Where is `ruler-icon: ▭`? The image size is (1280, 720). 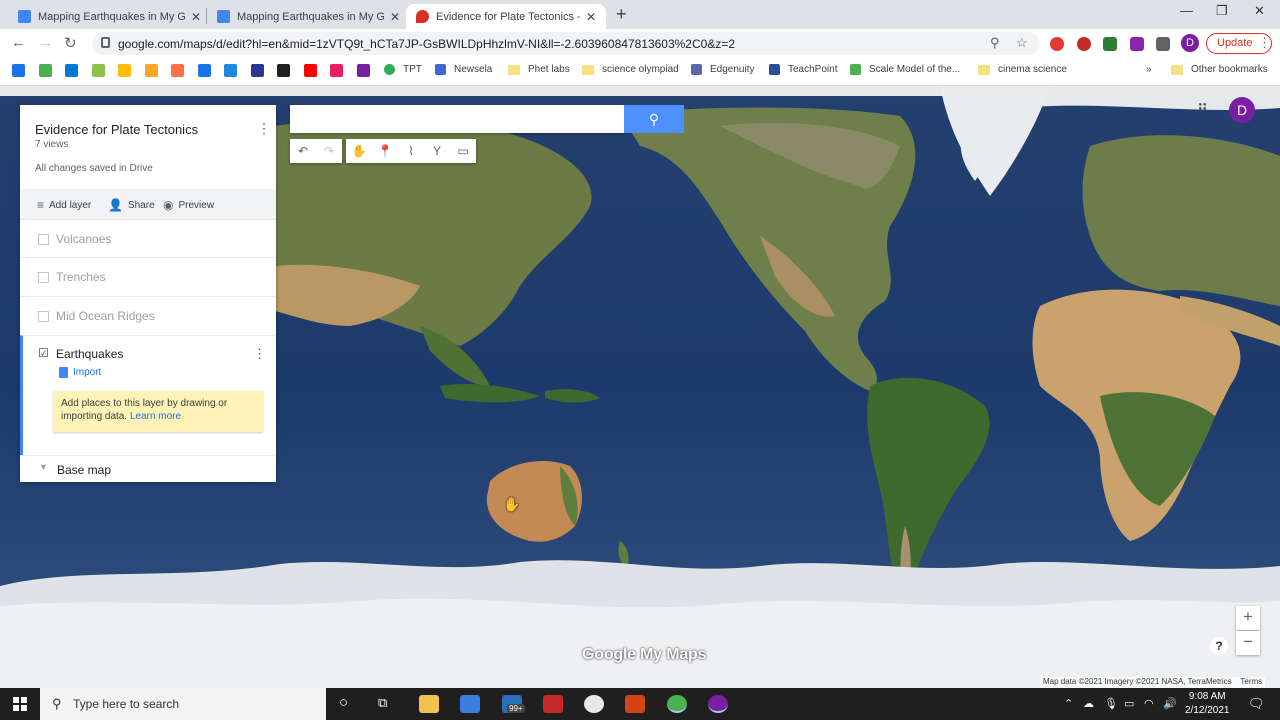
ruler-icon: ▭ is located at coordinates (463, 151).